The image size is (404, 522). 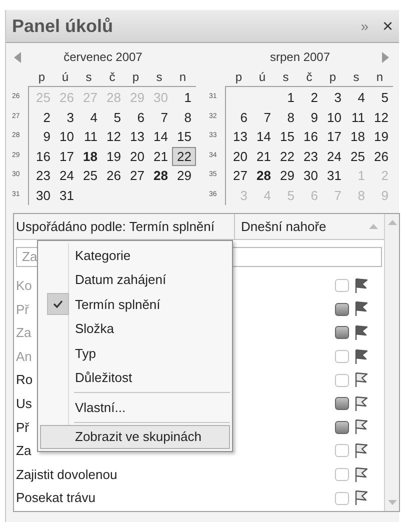 I want to click on month-title: červenec 2007, so click(x=103, y=57).